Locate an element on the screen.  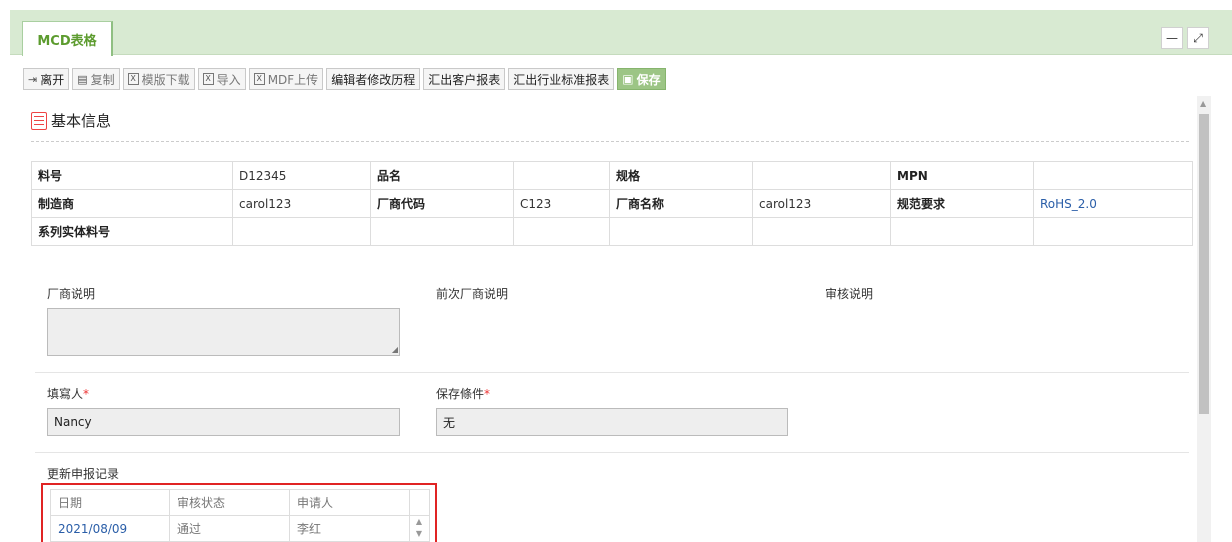
table-row: 2021/08/09 通过 李红 is located at coordinates (240, 528).